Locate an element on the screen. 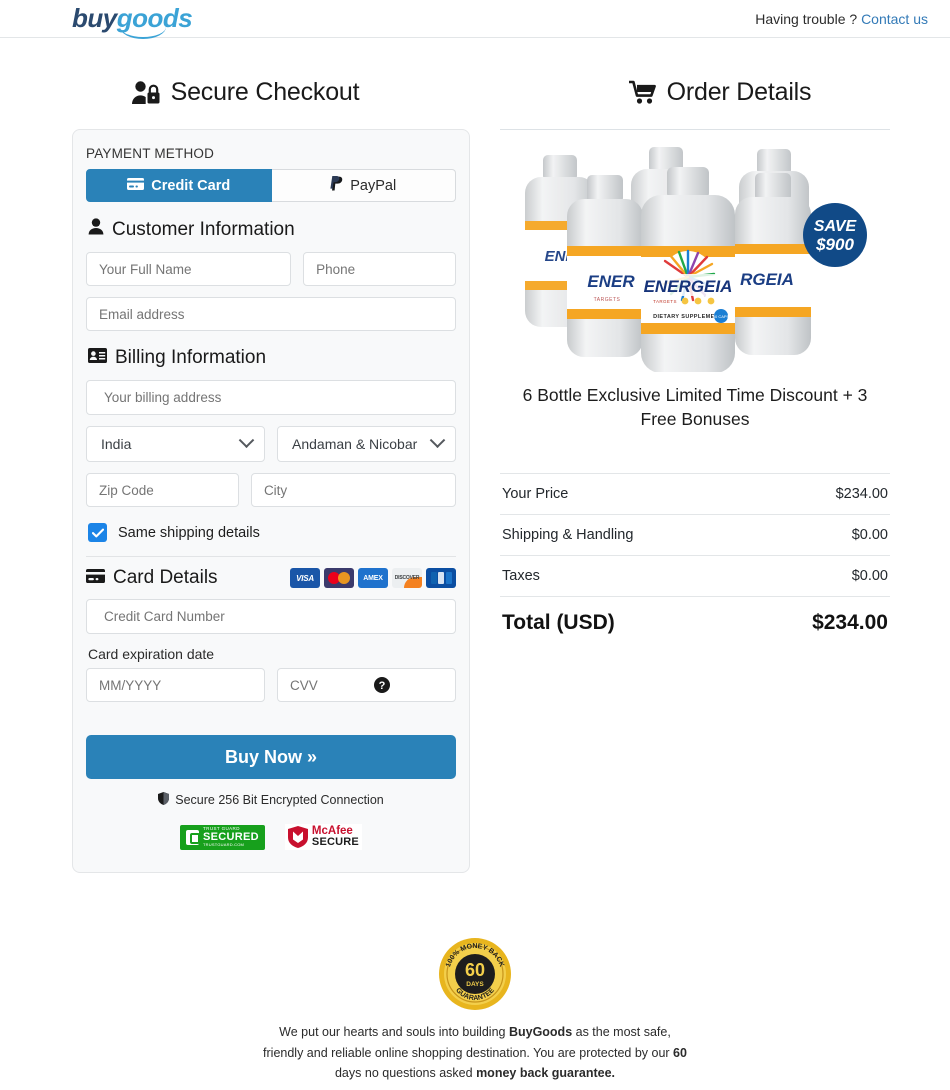 This screenshot has height=1090, width=950. order-line-label: Taxes is located at coordinates (521, 576).